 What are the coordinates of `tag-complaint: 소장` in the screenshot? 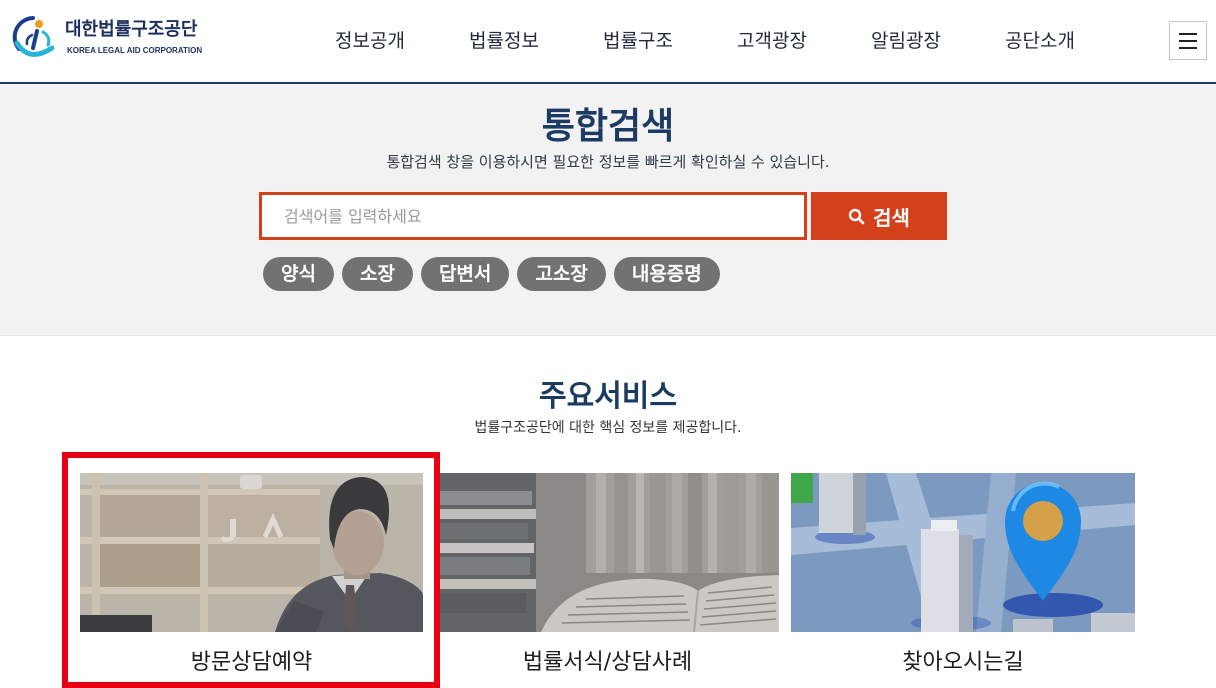 It's located at (377, 274).